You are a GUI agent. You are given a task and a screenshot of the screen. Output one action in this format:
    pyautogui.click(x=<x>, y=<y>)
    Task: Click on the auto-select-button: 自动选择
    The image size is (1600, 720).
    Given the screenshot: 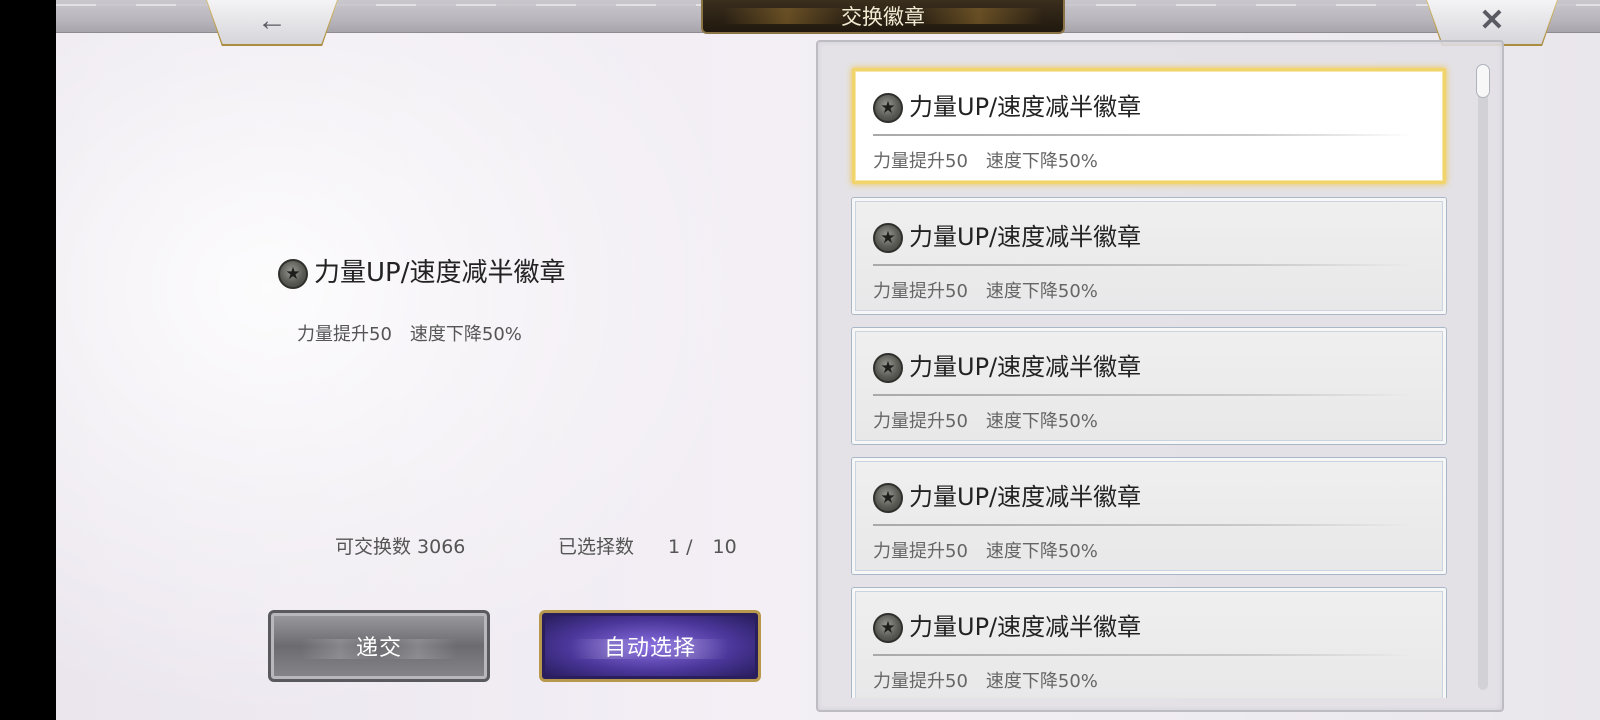 What is the action you would take?
    pyautogui.click(x=650, y=646)
    